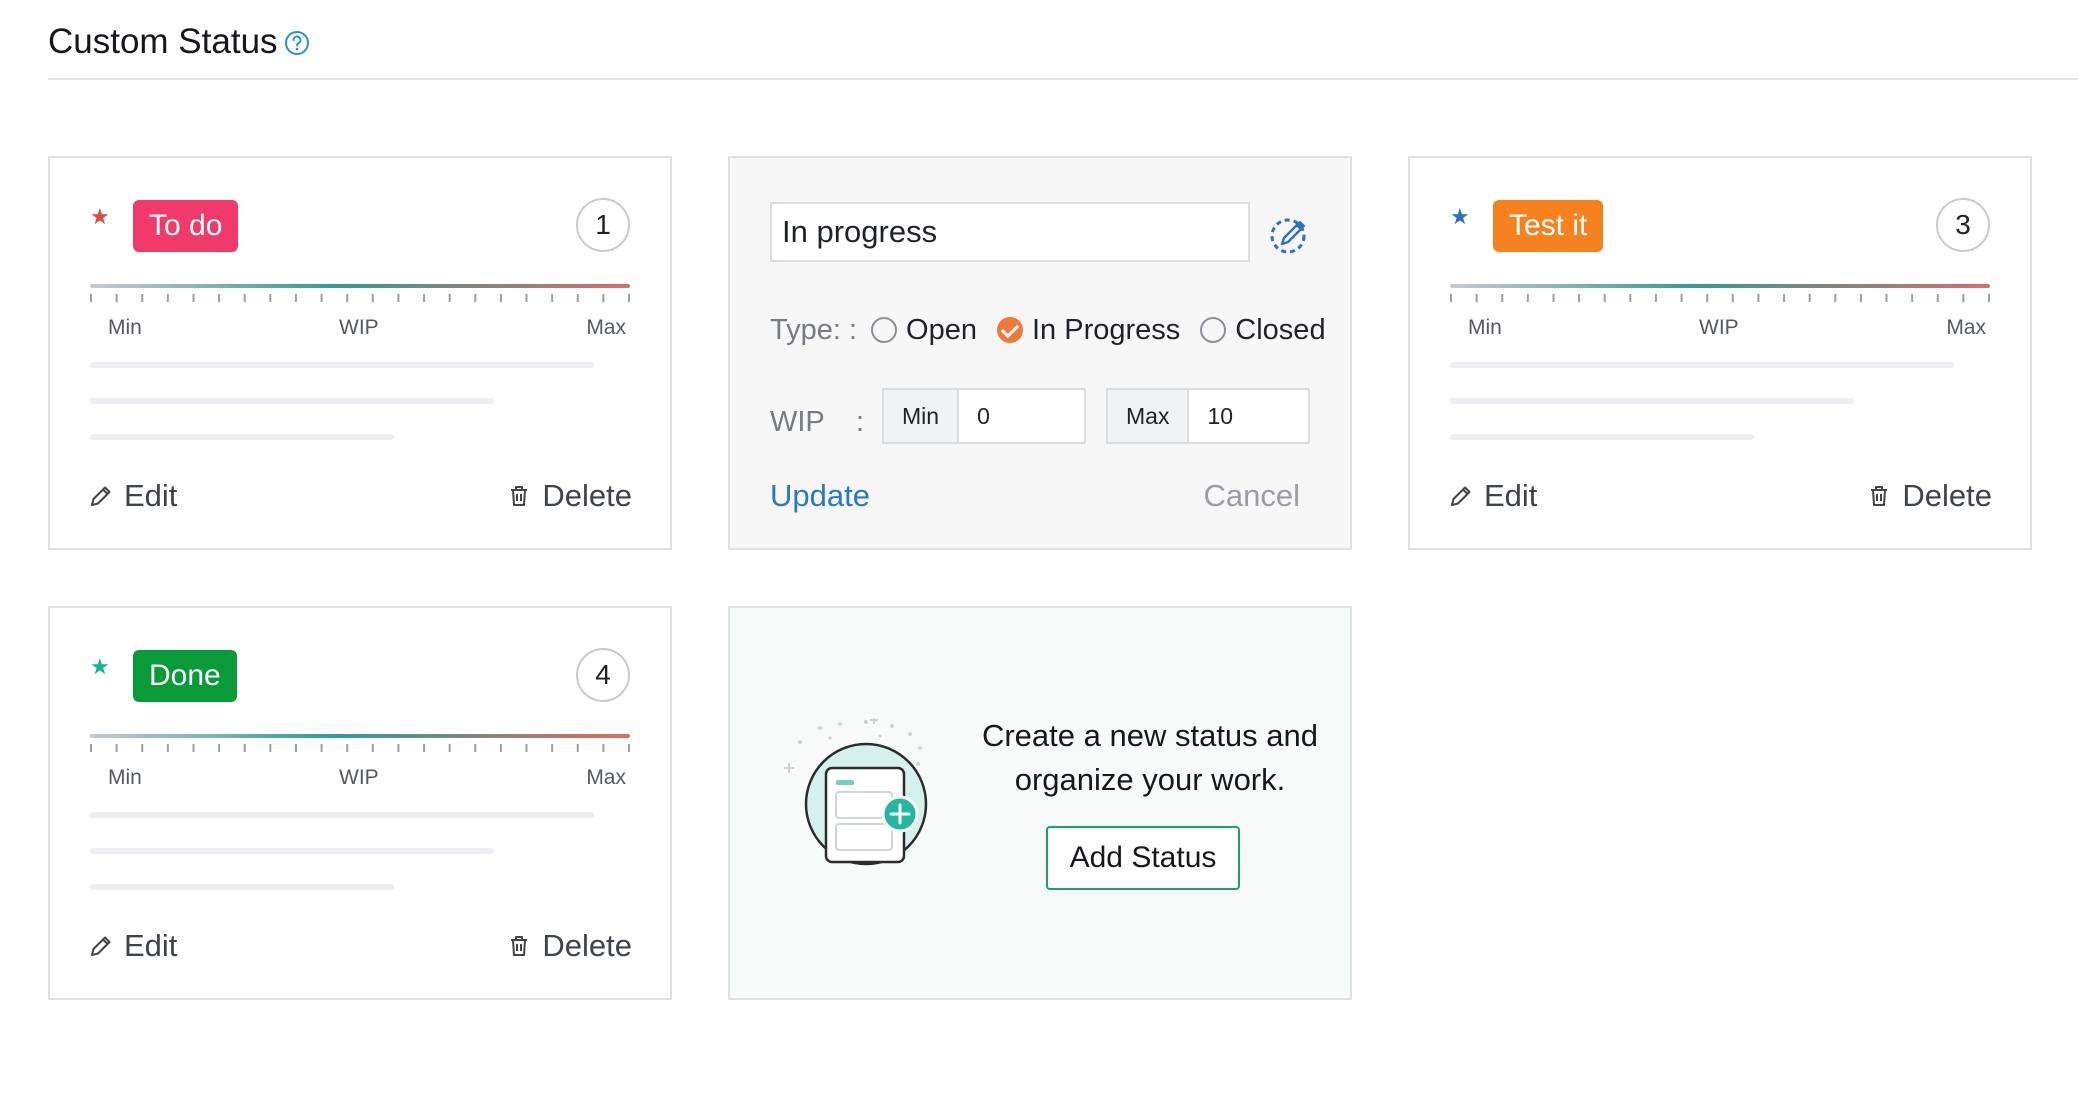  I want to click on cancel-button: Cancel, so click(1252, 496).